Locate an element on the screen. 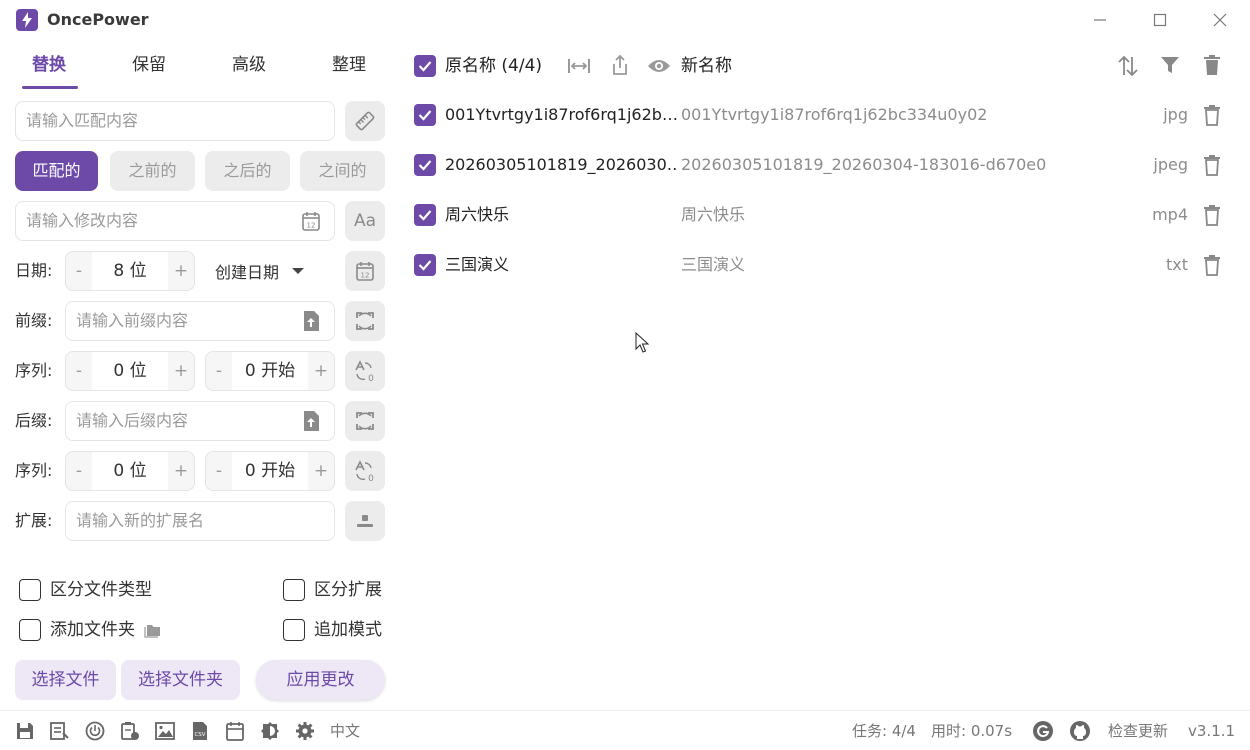 Image resolution: width=1250 pixels, height=750 pixels. mode-before-button: 之前的 is located at coordinates (152, 171).